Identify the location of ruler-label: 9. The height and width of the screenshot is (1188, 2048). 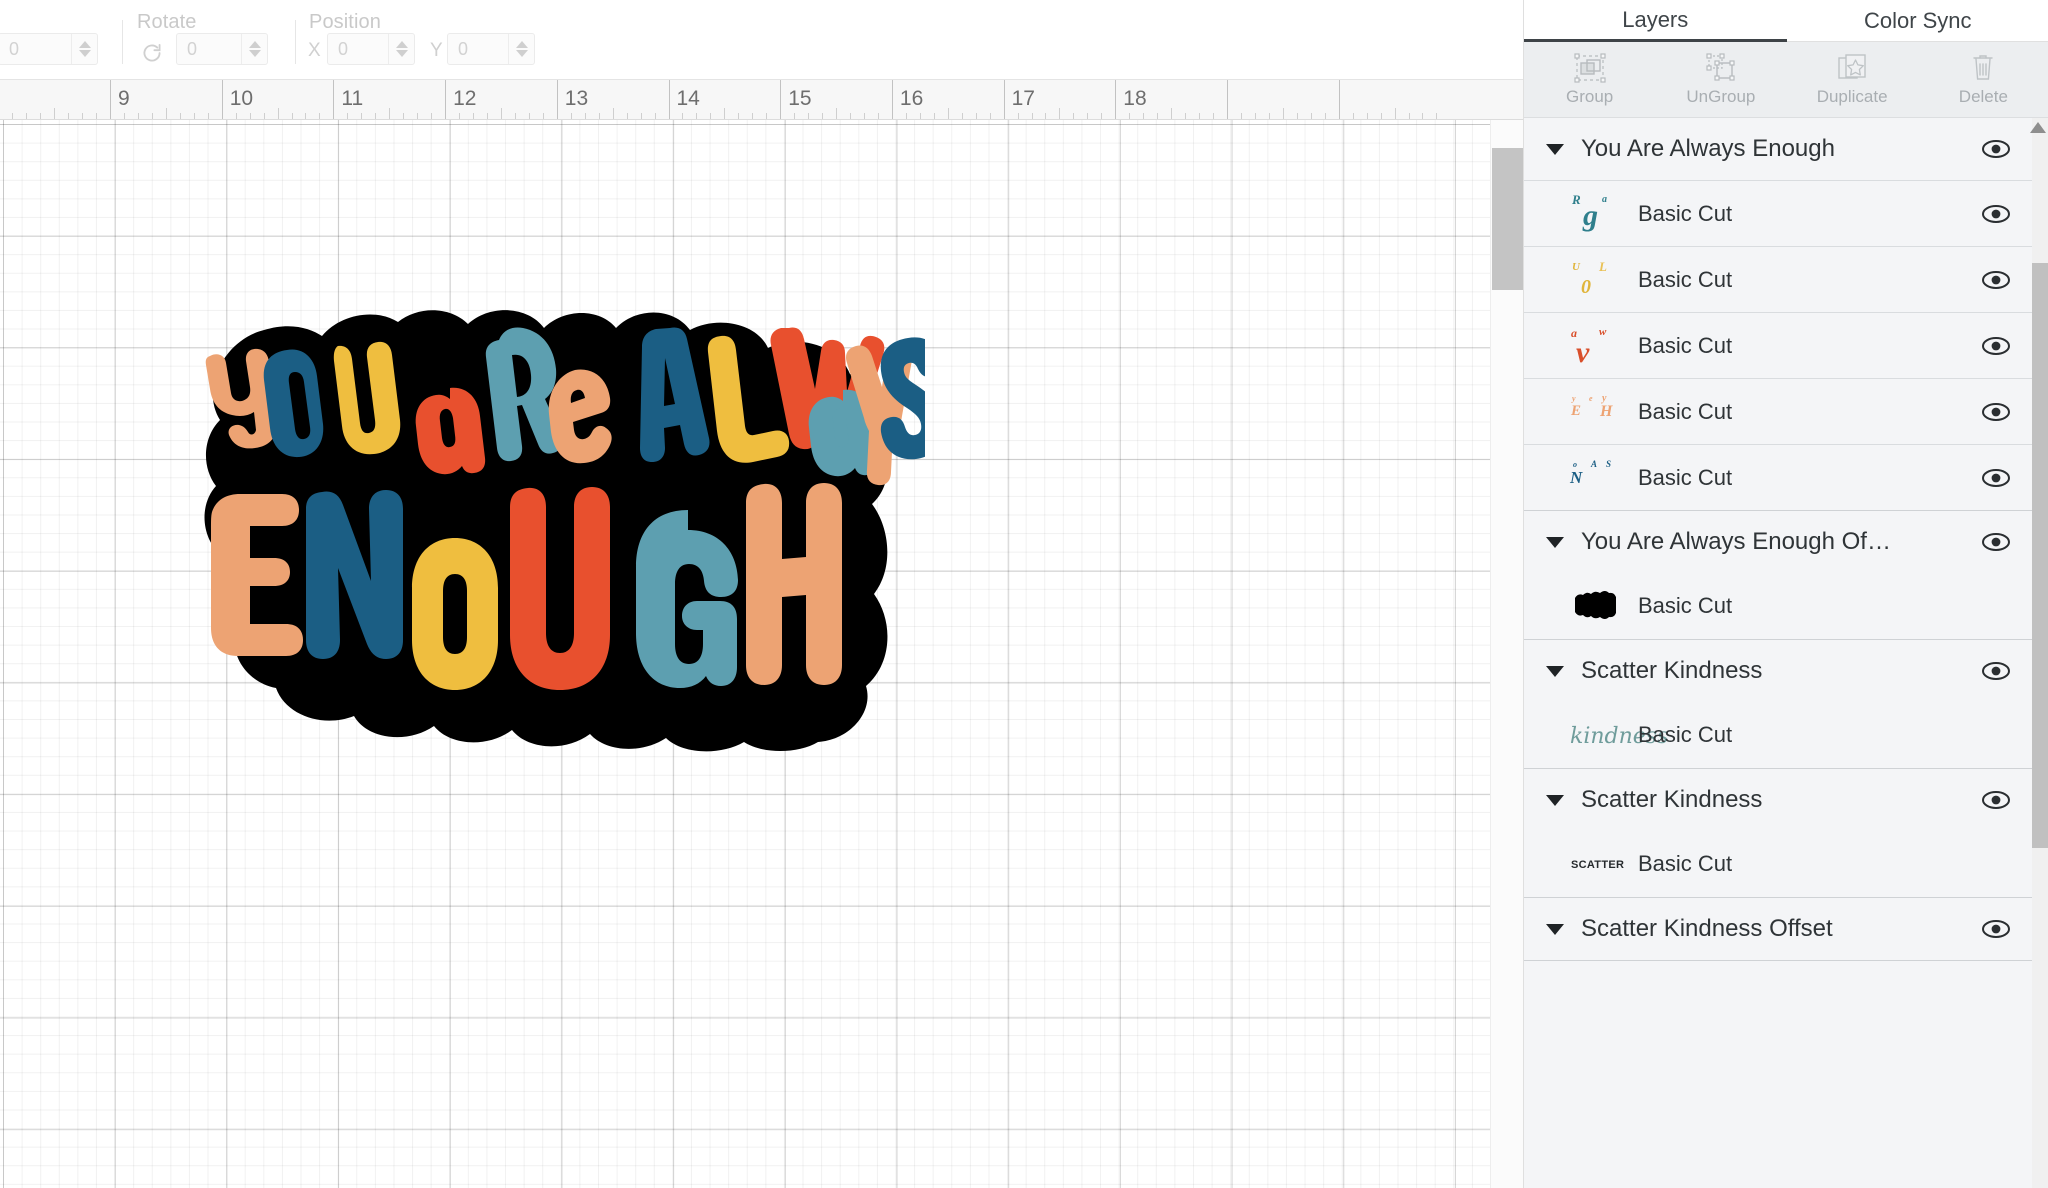
(124, 98).